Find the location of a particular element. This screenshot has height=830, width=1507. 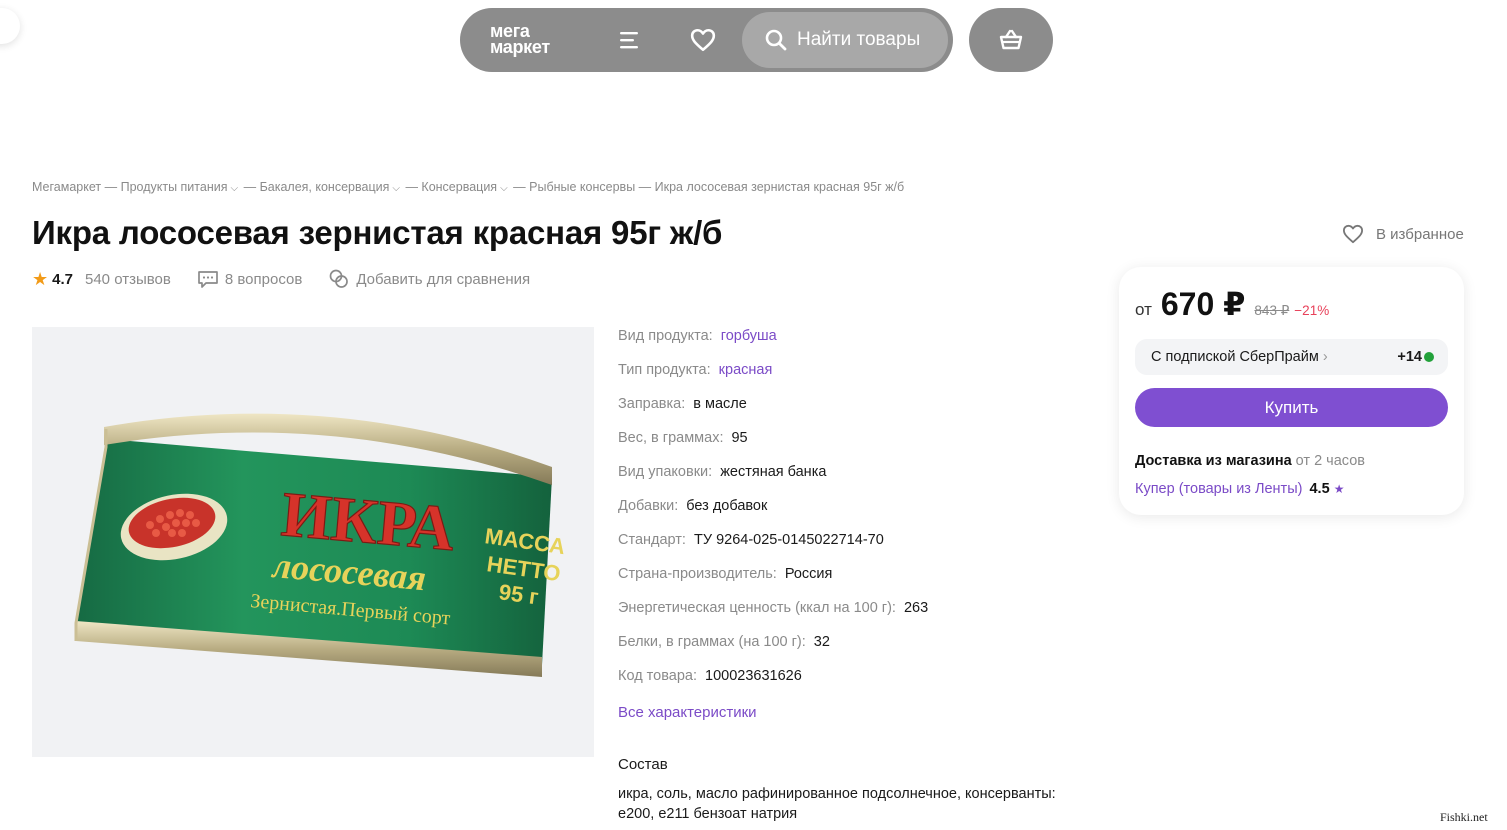

top-navigation: мега маркет Найти товары is located at coordinates (706, 40).